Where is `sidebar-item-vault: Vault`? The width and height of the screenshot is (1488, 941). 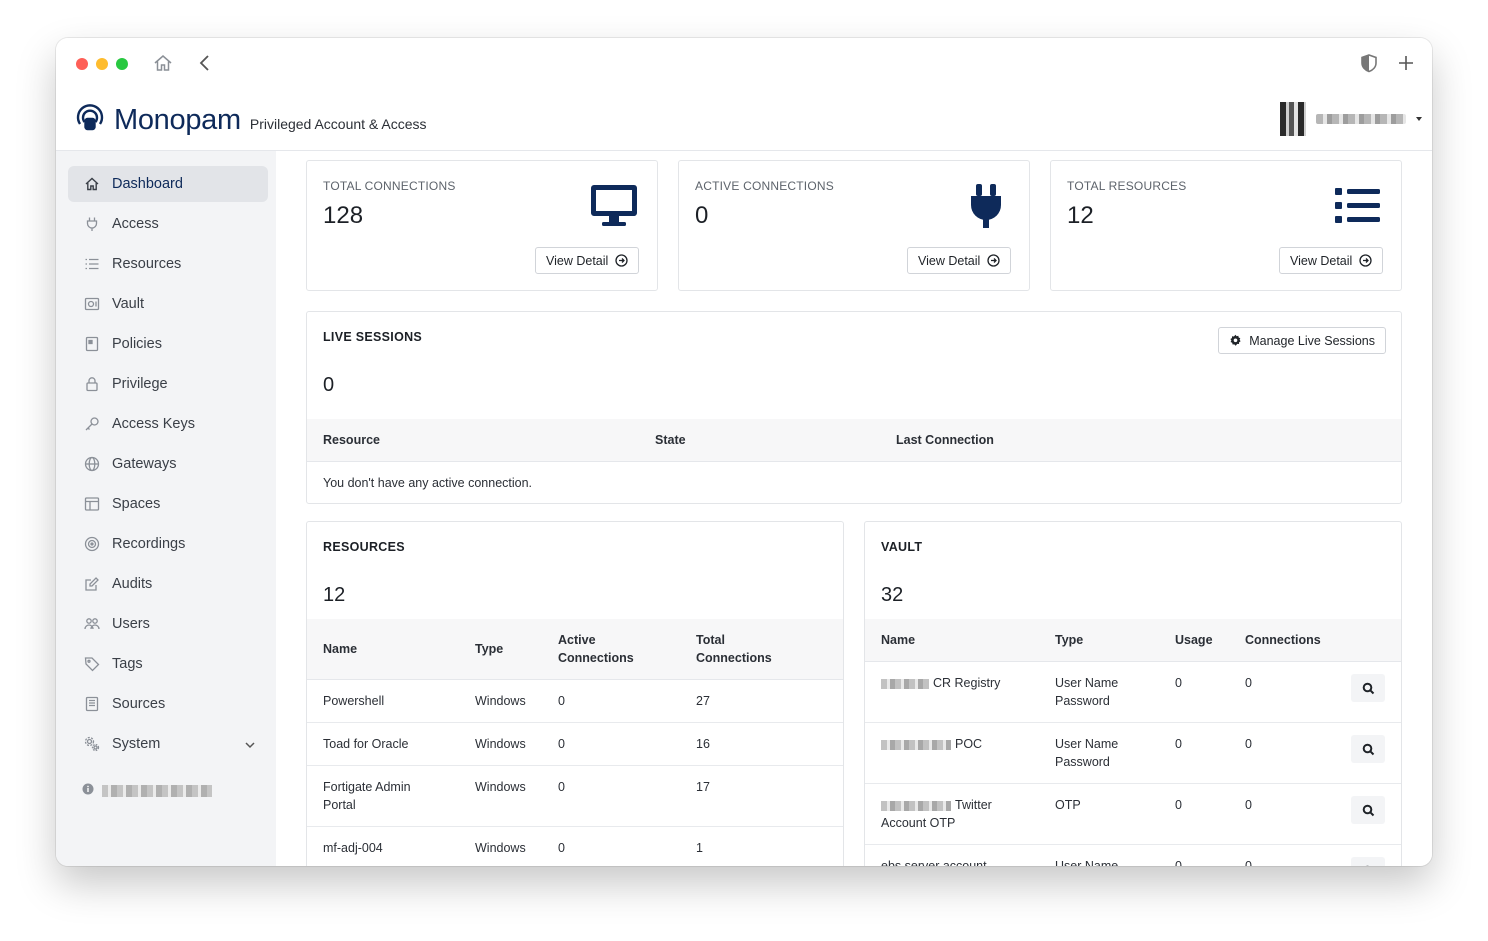 sidebar-item-vault: Vault is located at coordinates (168, 304).